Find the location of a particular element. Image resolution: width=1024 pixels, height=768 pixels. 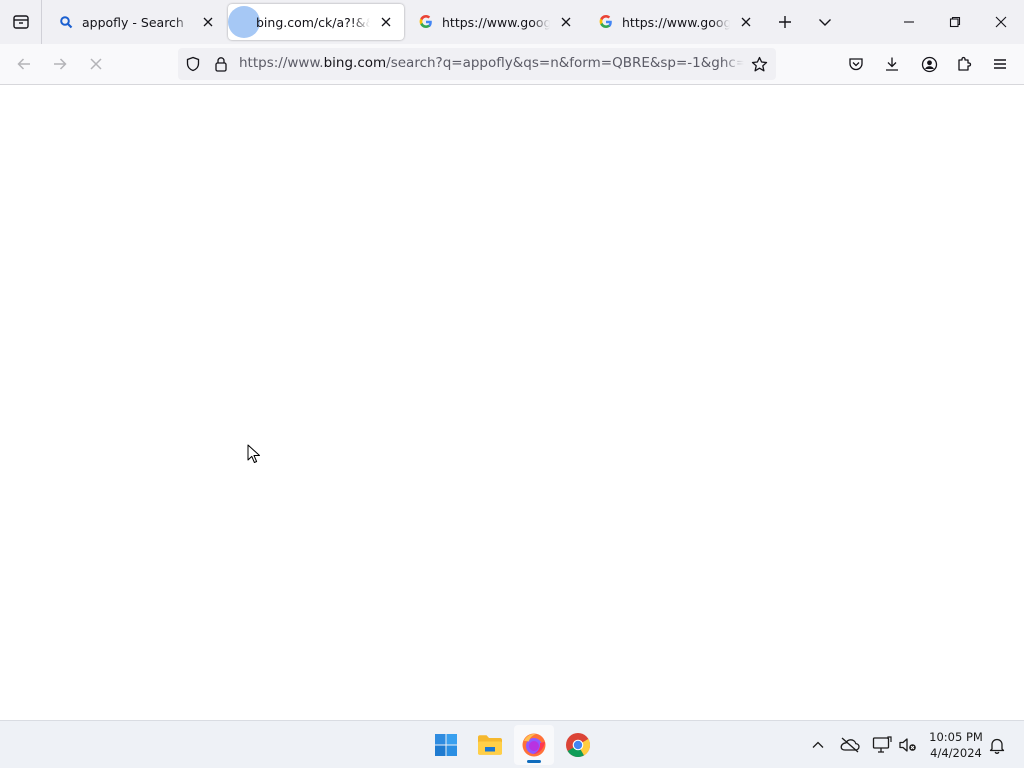

stop-icon is located at coordinates (96, 64).